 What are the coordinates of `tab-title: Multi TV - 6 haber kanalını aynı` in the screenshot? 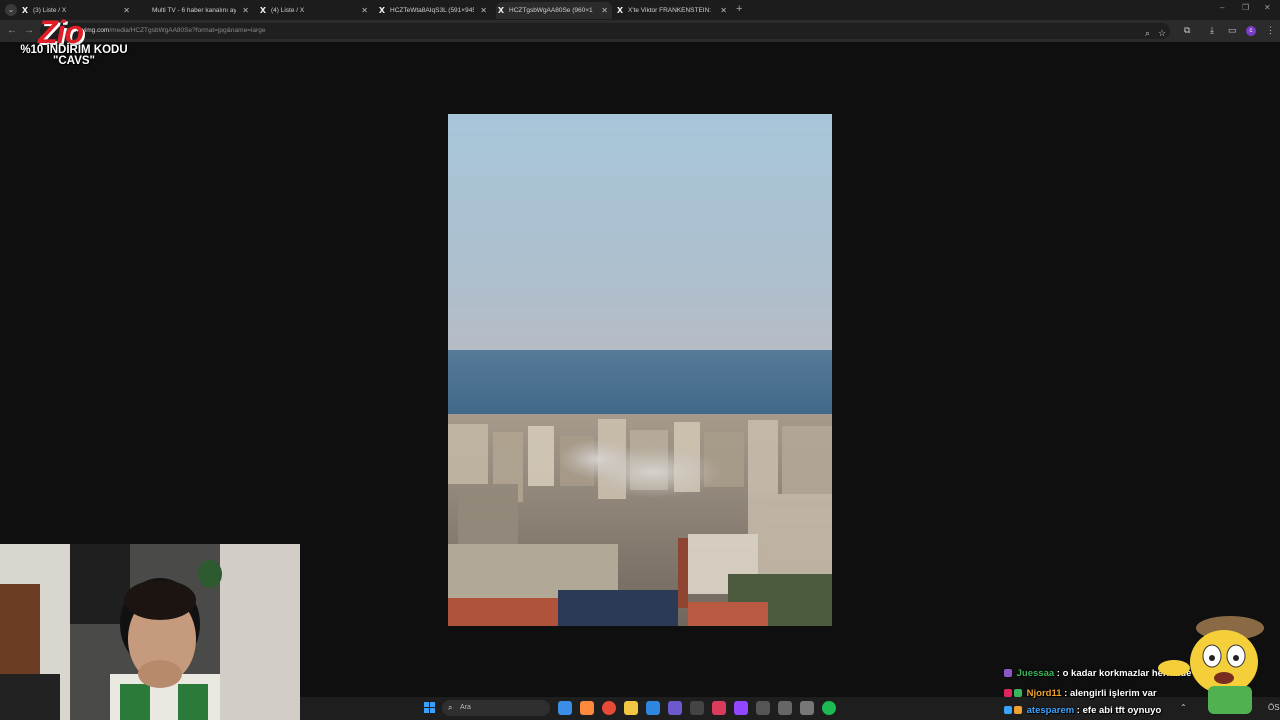 It's located at (194, 10).